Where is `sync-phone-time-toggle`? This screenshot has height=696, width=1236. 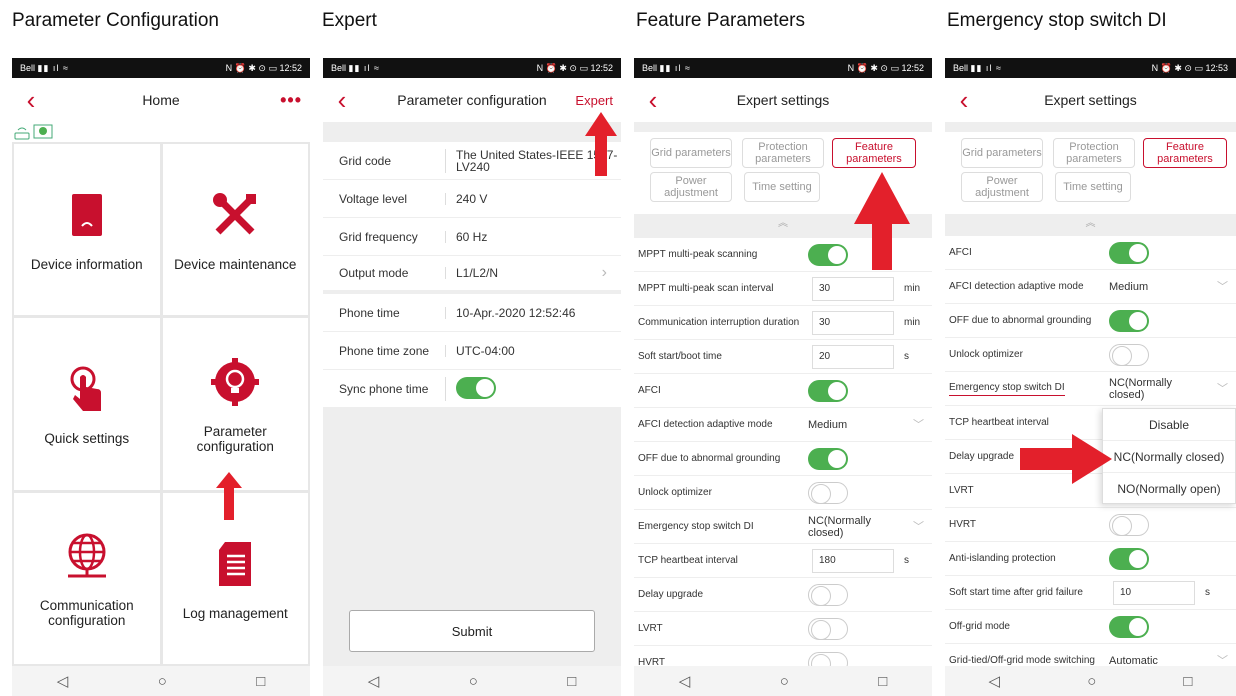
sync-phone-time-toggle is located at coordinates (476, 387).